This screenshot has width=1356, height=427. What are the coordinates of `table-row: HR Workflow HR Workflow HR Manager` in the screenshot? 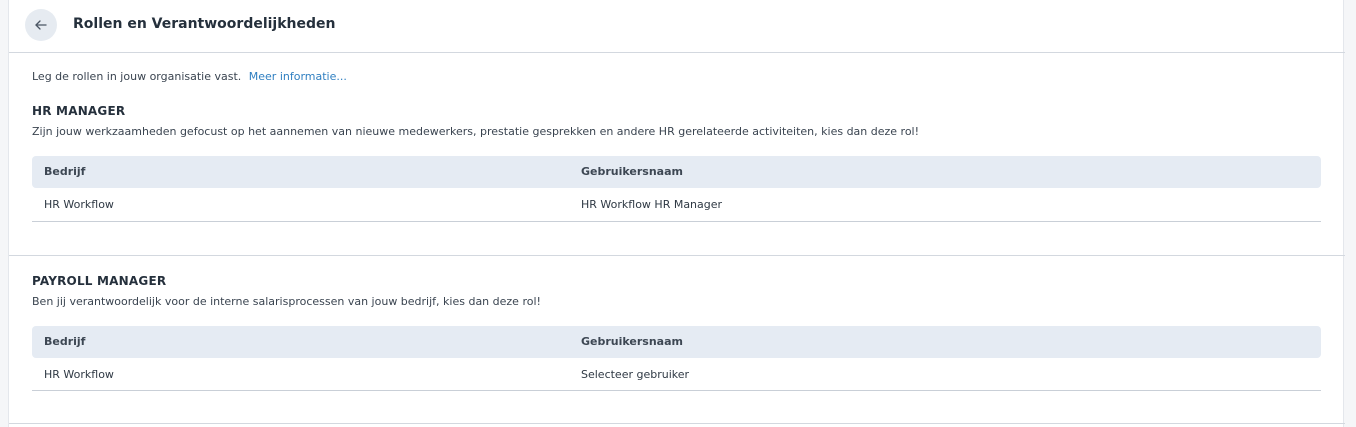 It's located at (676, 205).